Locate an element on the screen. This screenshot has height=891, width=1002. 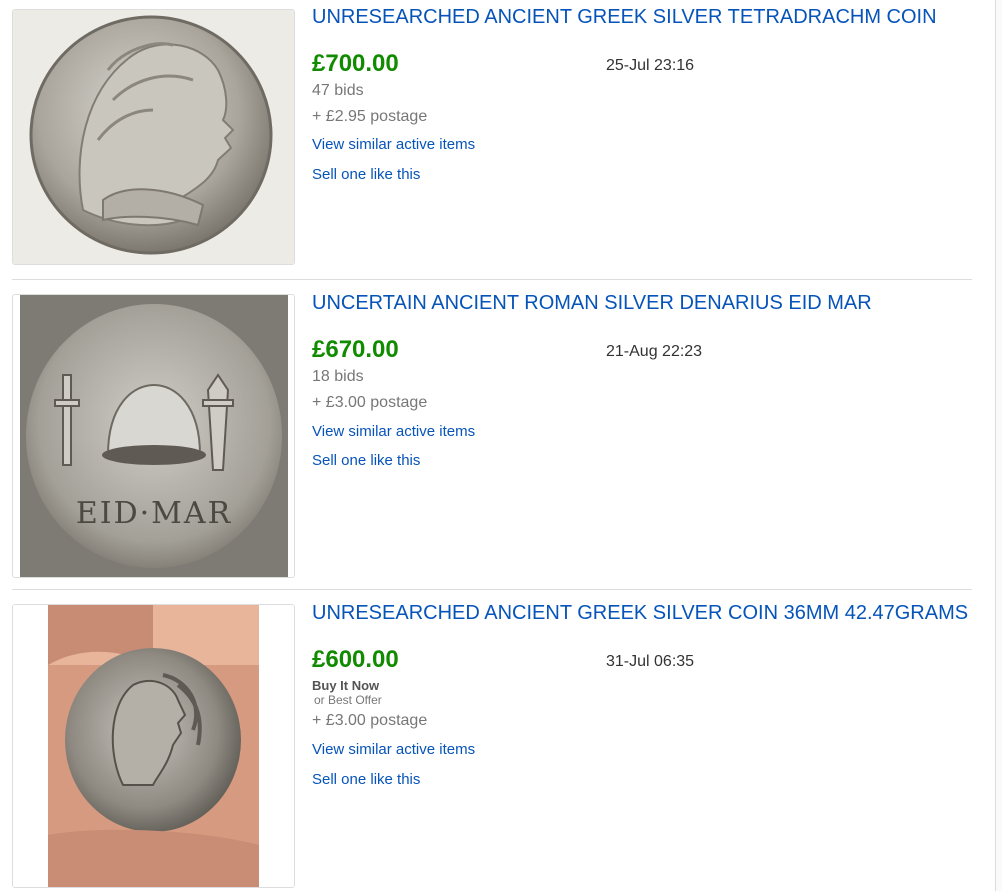
scrollbar-track is located at coordinates (998, 445).